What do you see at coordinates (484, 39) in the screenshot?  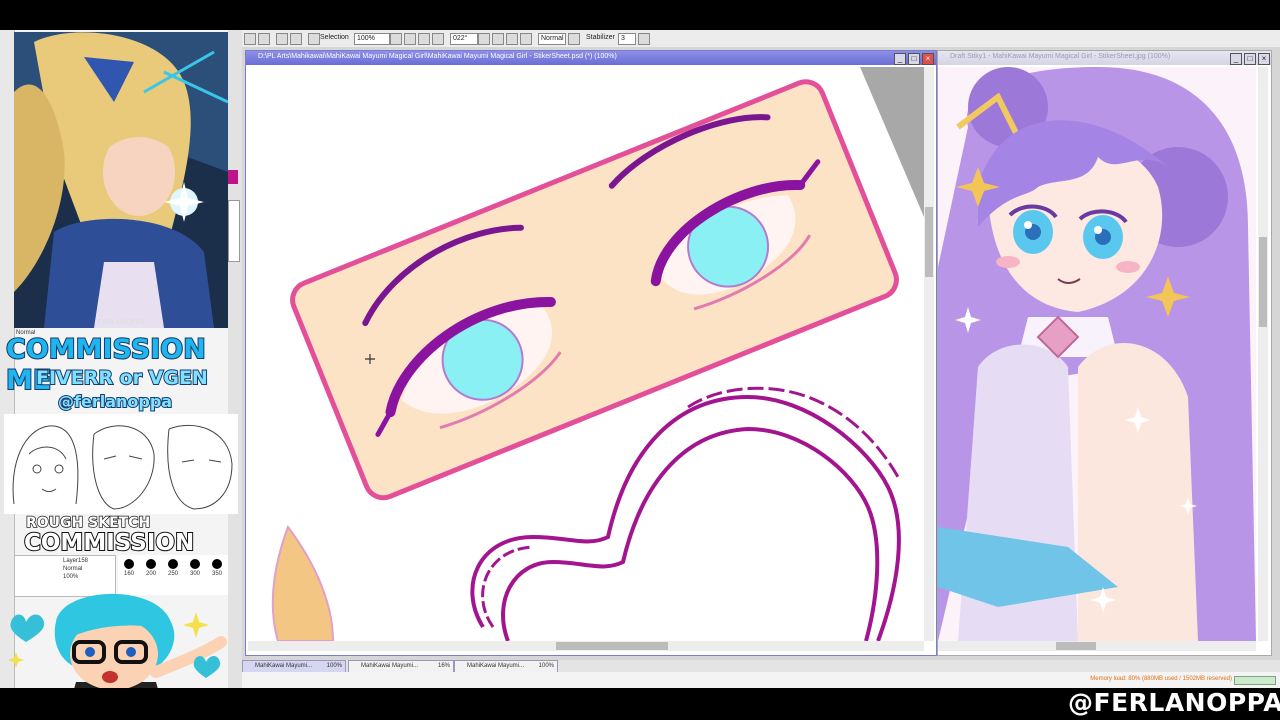 I see `rotate-left-button` at bounding box center [484, 39].